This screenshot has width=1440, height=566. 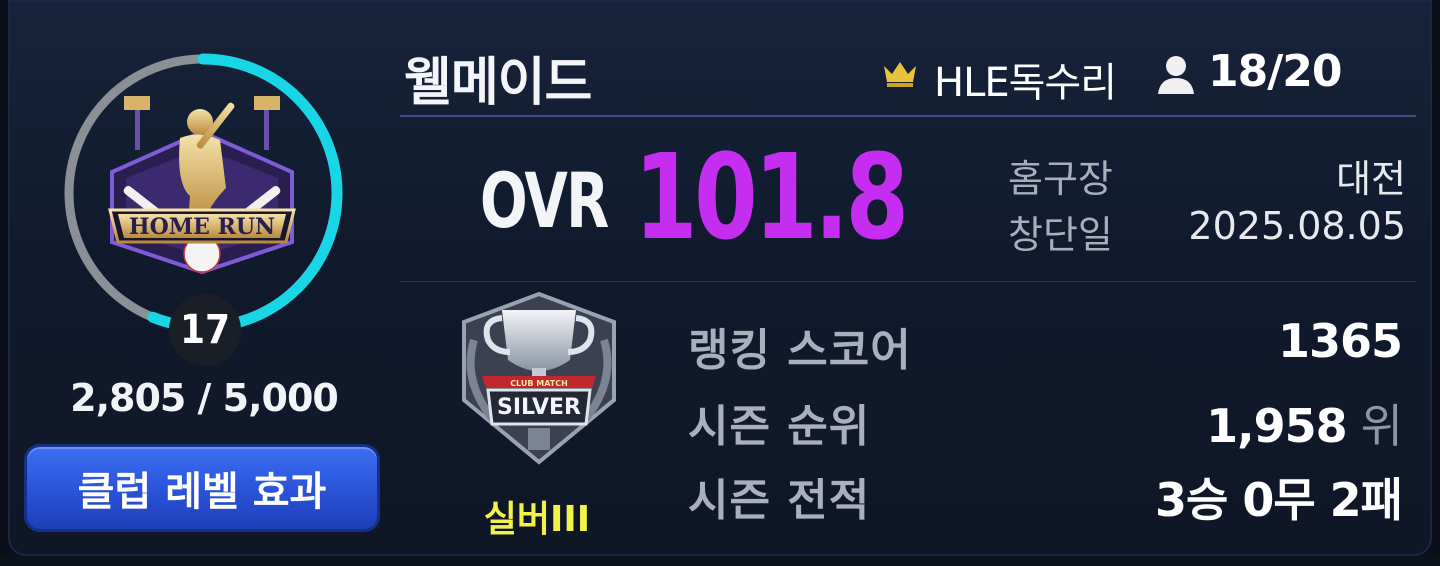 What do you see at coordinates (1340, 341) in the screenshot?
I see `ranking-score-value: 1365` at bounding box center [1340, 341].